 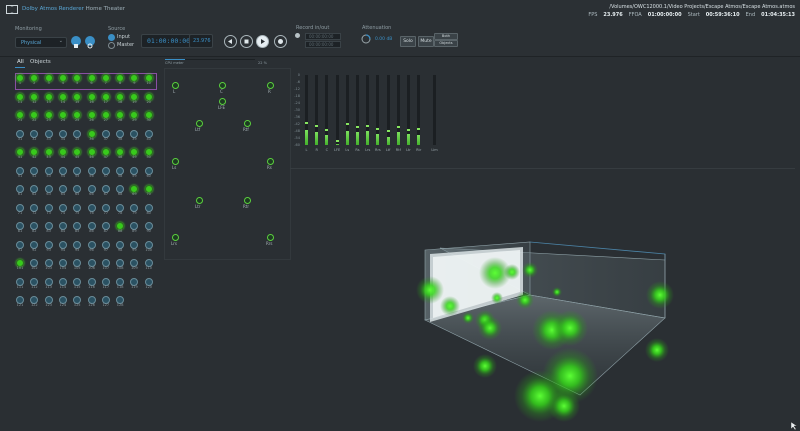 What do you see at coordinates (63, 154) in the screenshot?
I see `object-cell: 44` at bounding box center [63, 154].